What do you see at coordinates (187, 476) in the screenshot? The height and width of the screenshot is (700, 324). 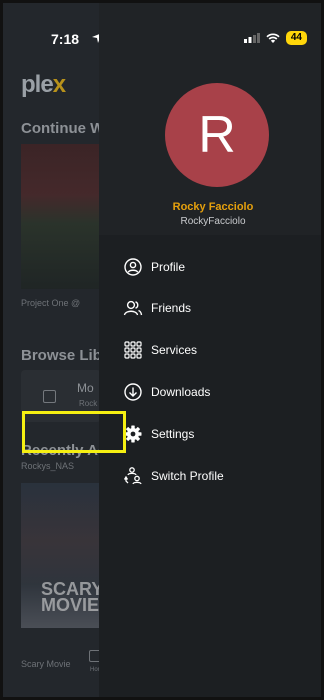 I see `menu-item-label: Switch Profile` at bounding box center [187, 476].